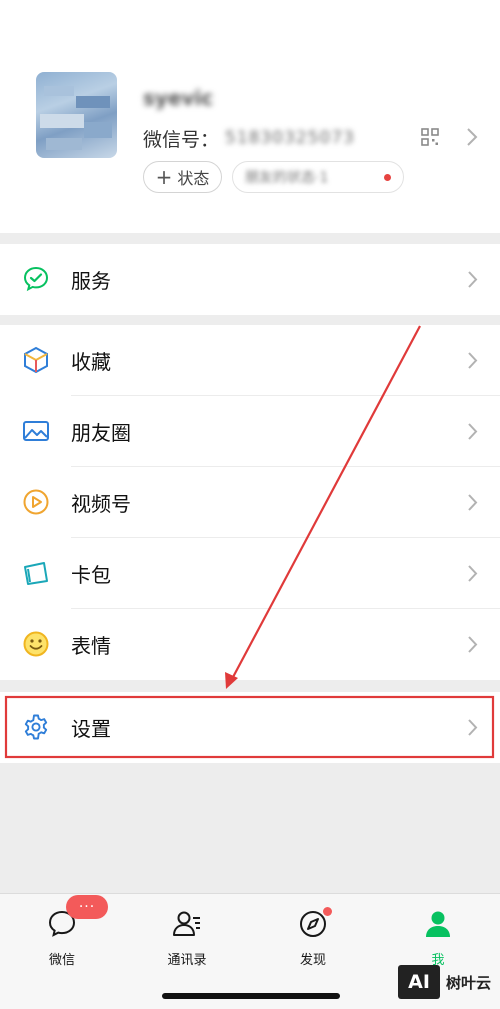  Describe the element at coordinates (250, 573) in the screenshot. I see `menu-item-cards: 卡包` at that location.